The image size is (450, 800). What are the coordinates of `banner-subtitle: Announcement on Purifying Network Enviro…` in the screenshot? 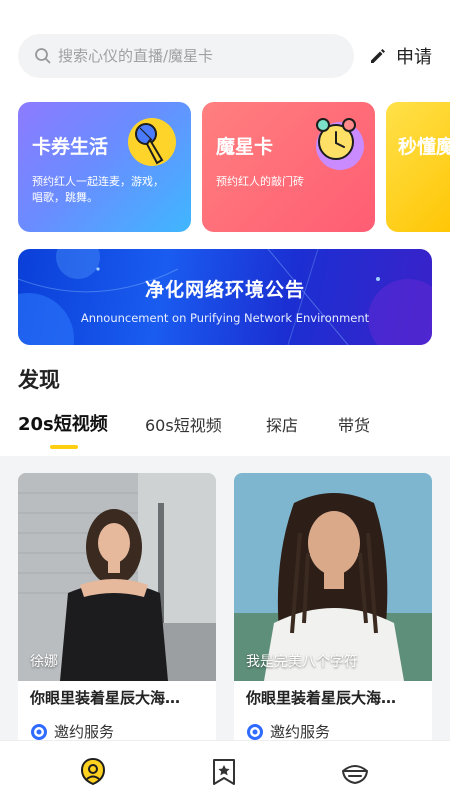 It's located at (225, 318).